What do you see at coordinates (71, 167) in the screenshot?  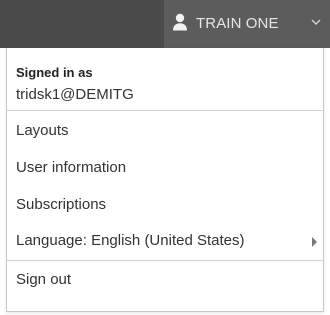 I see `menu-item-label: User information` at bounding box center [71, 167].